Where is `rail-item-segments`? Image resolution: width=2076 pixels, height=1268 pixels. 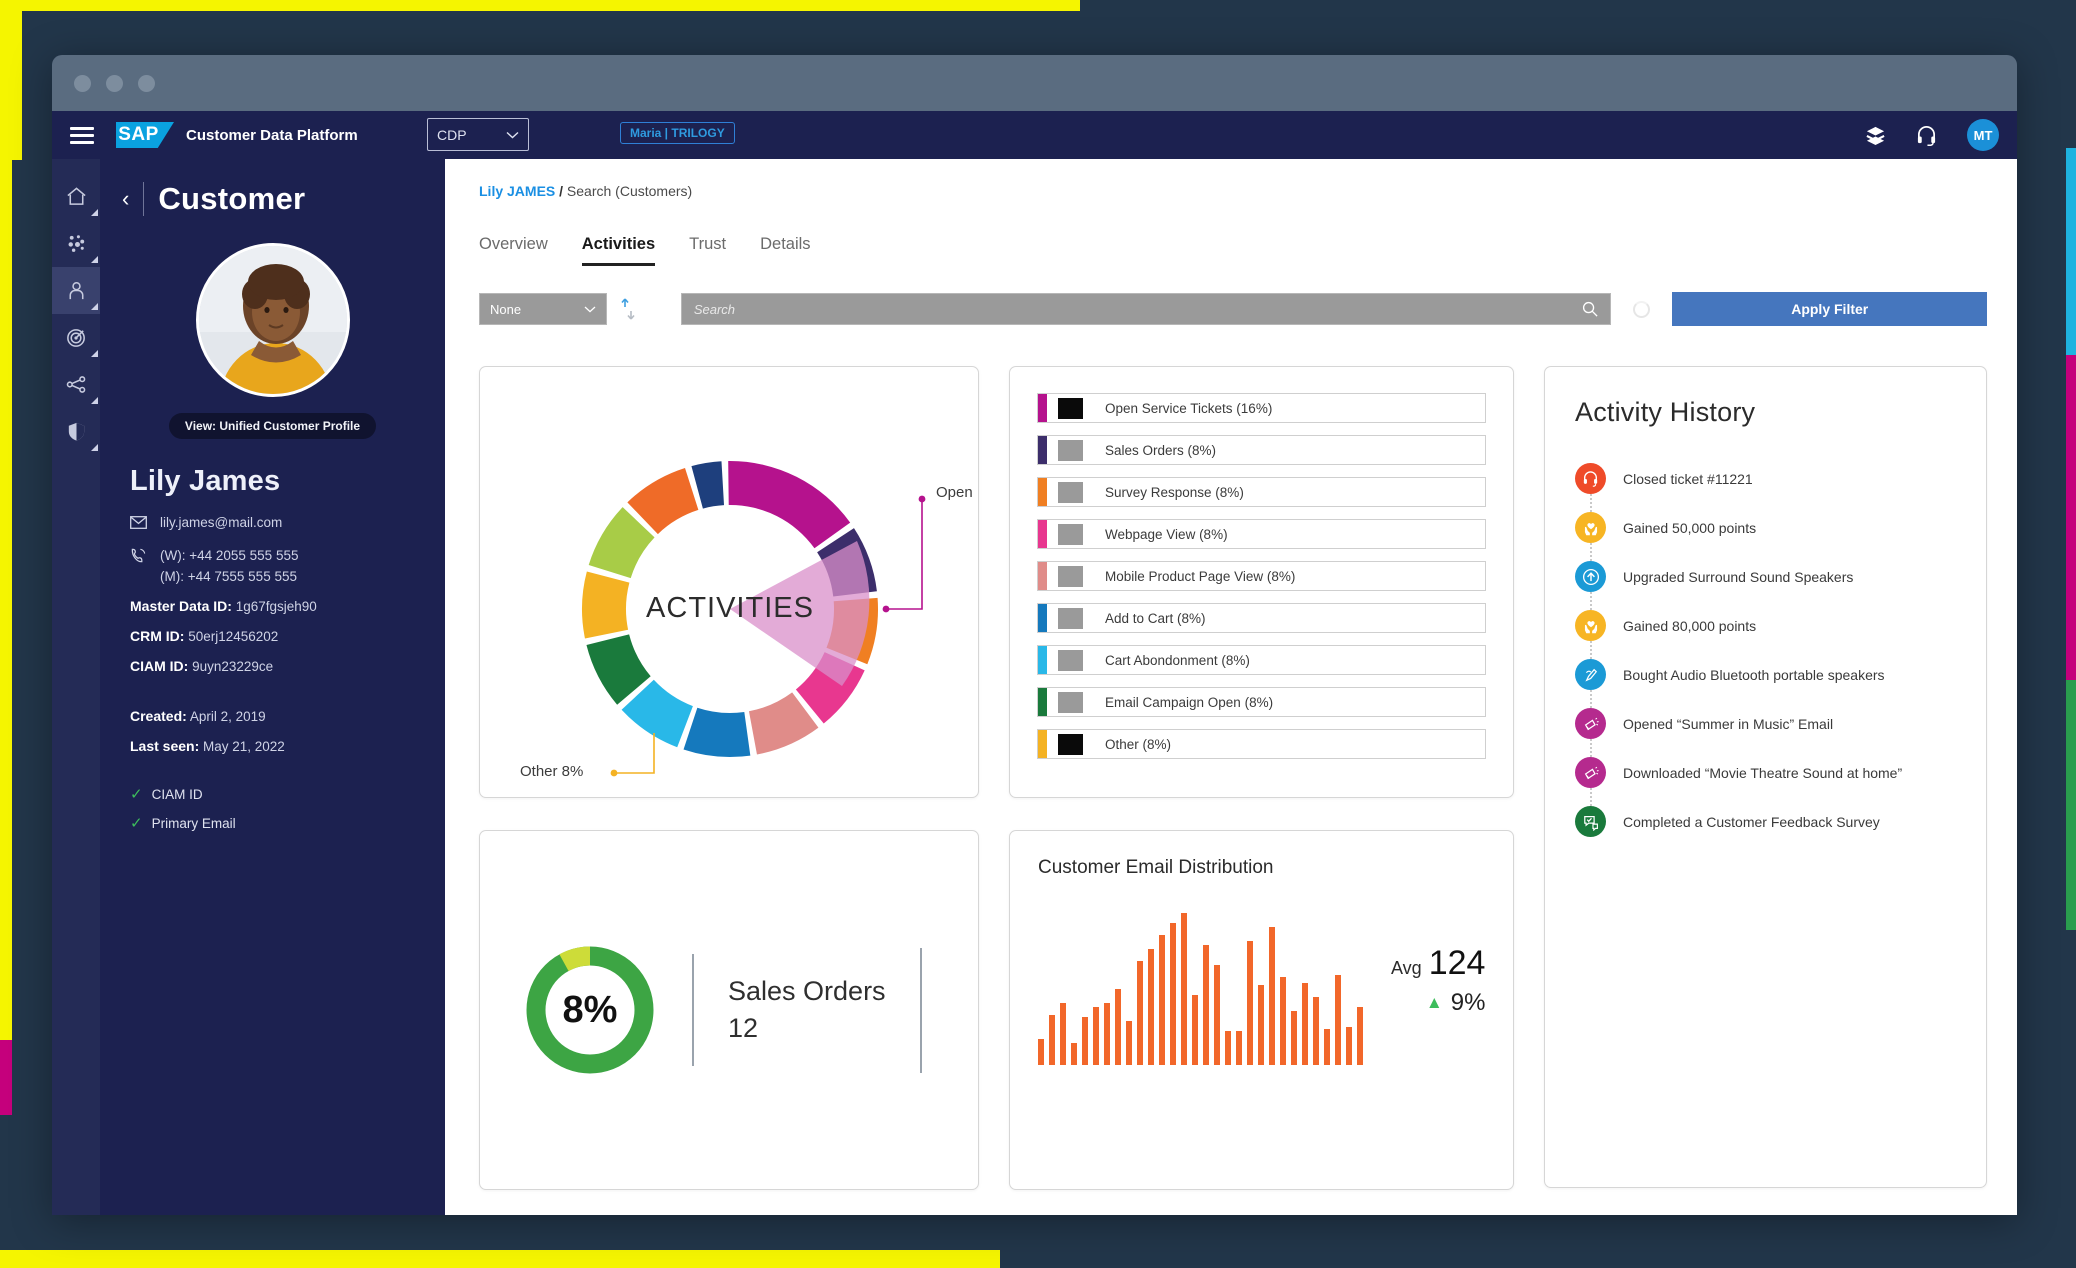
rail-item-segments is located at coordinates (76, 243).